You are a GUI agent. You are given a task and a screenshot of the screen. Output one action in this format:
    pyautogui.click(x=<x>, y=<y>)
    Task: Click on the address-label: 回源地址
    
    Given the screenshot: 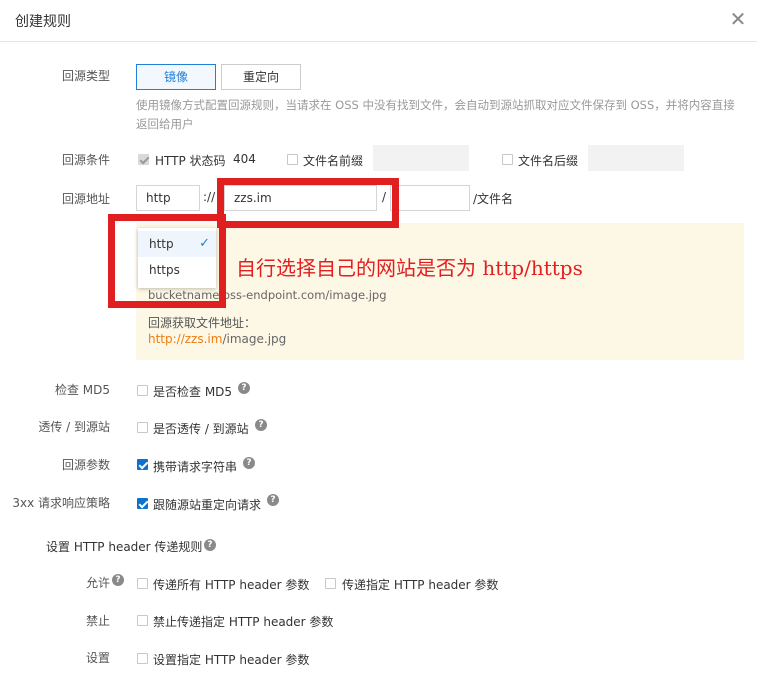 What is the action you would take?
    pyautogui.click(x=85, y=199)
    